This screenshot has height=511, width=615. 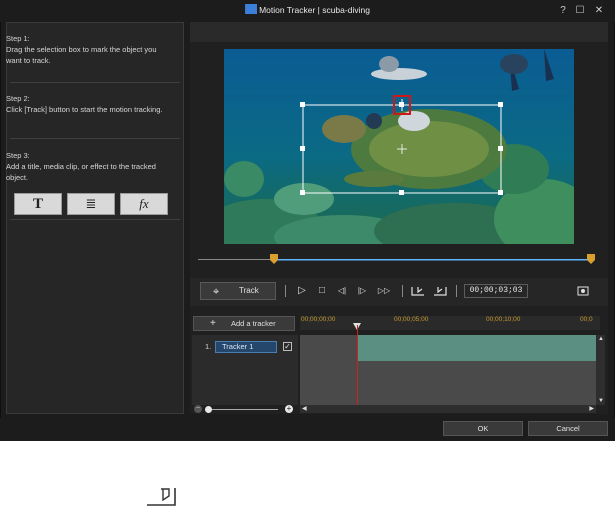 I want to click on tracker-clip, so click(x=476, y=348).